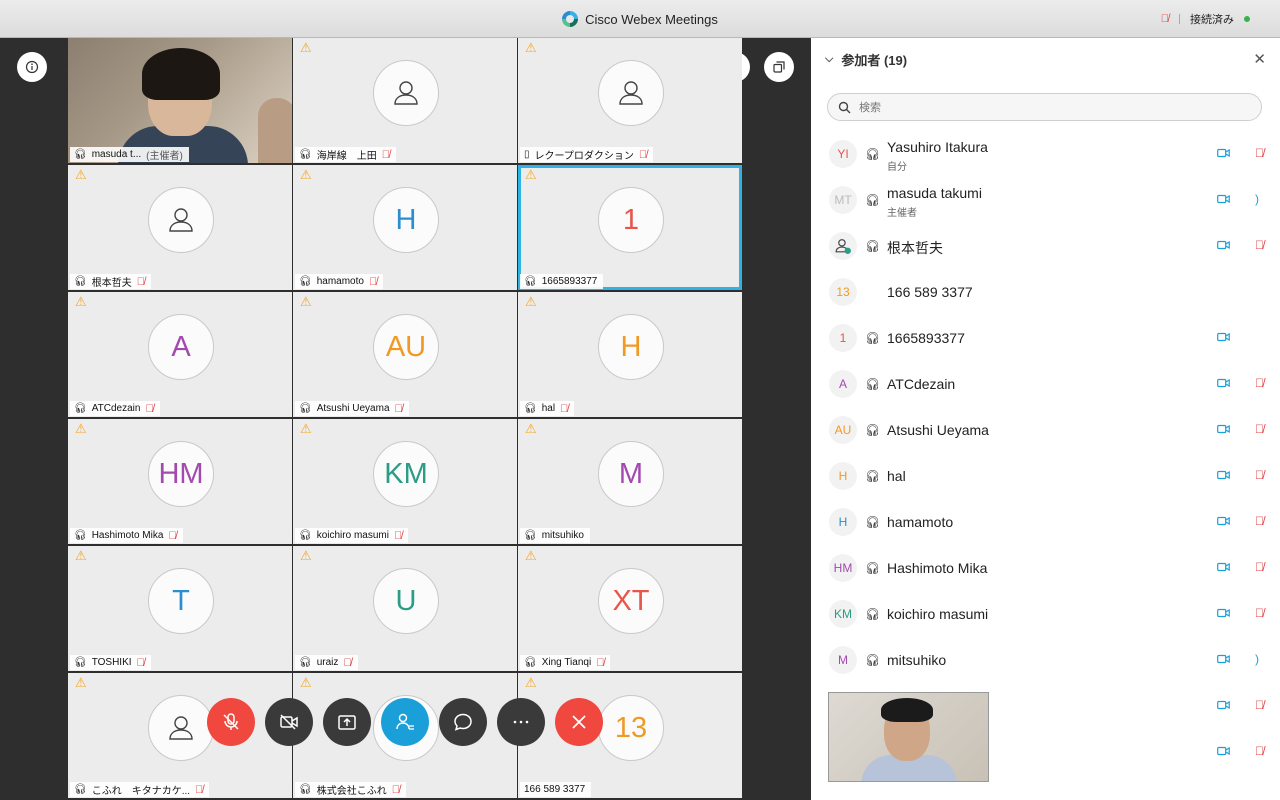 This screenshot has width=1280, height=800. I want to click on tile-name: ATCdezain, so click(116, 408).